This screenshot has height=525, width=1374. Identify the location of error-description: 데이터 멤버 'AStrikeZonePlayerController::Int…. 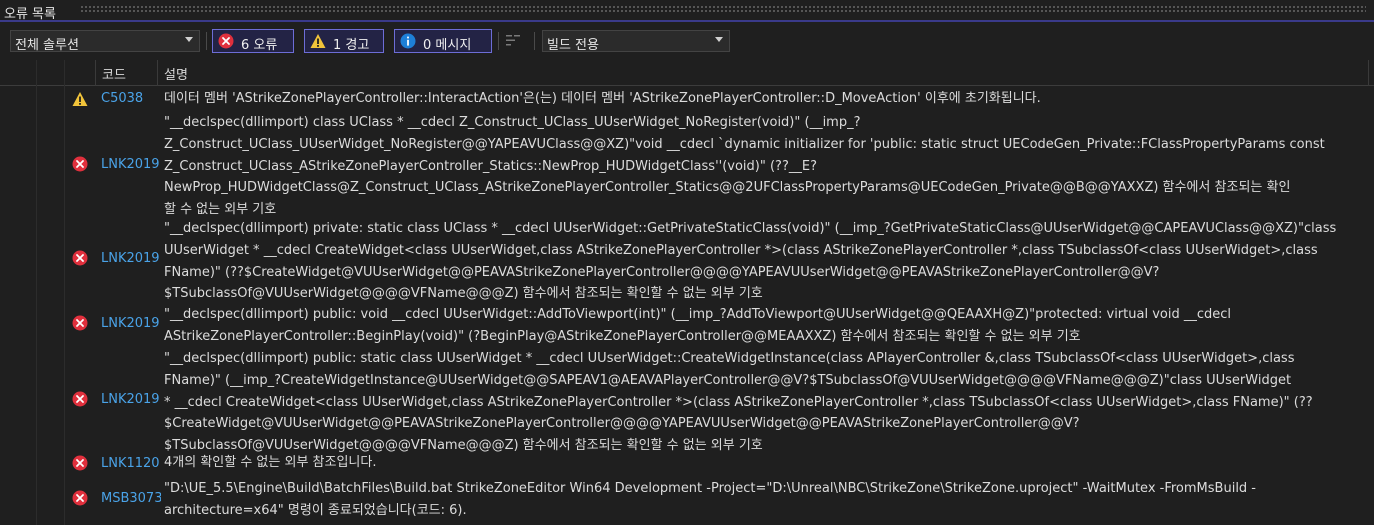
(602, 98).